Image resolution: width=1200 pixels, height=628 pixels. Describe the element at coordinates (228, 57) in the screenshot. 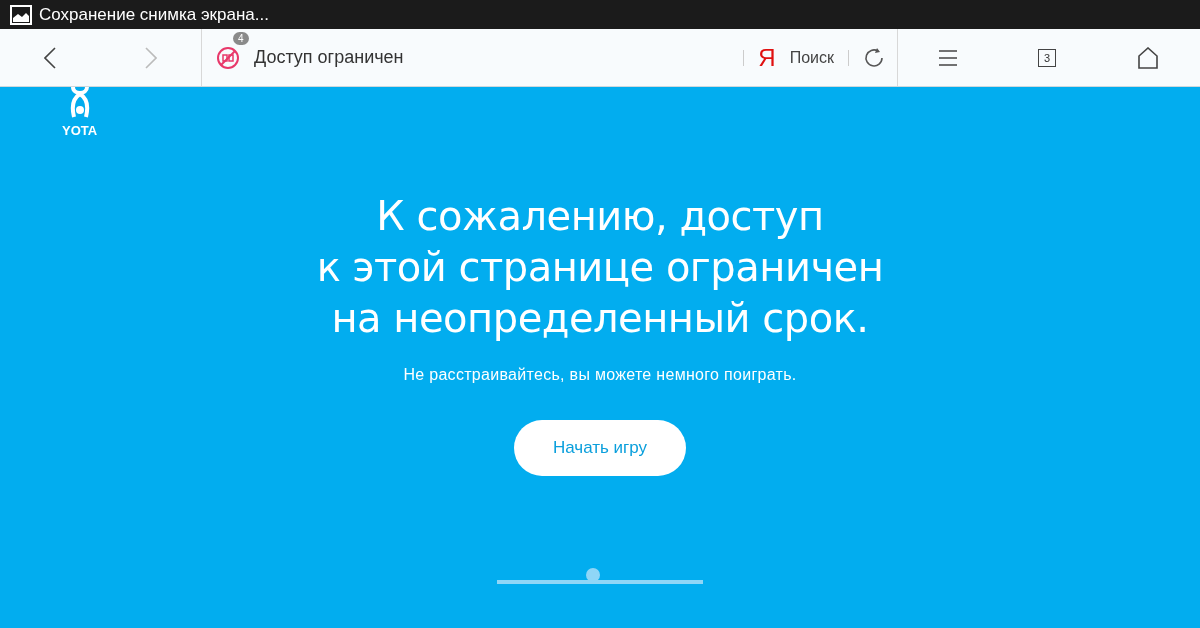

I see `ad-block-icon` at that location.